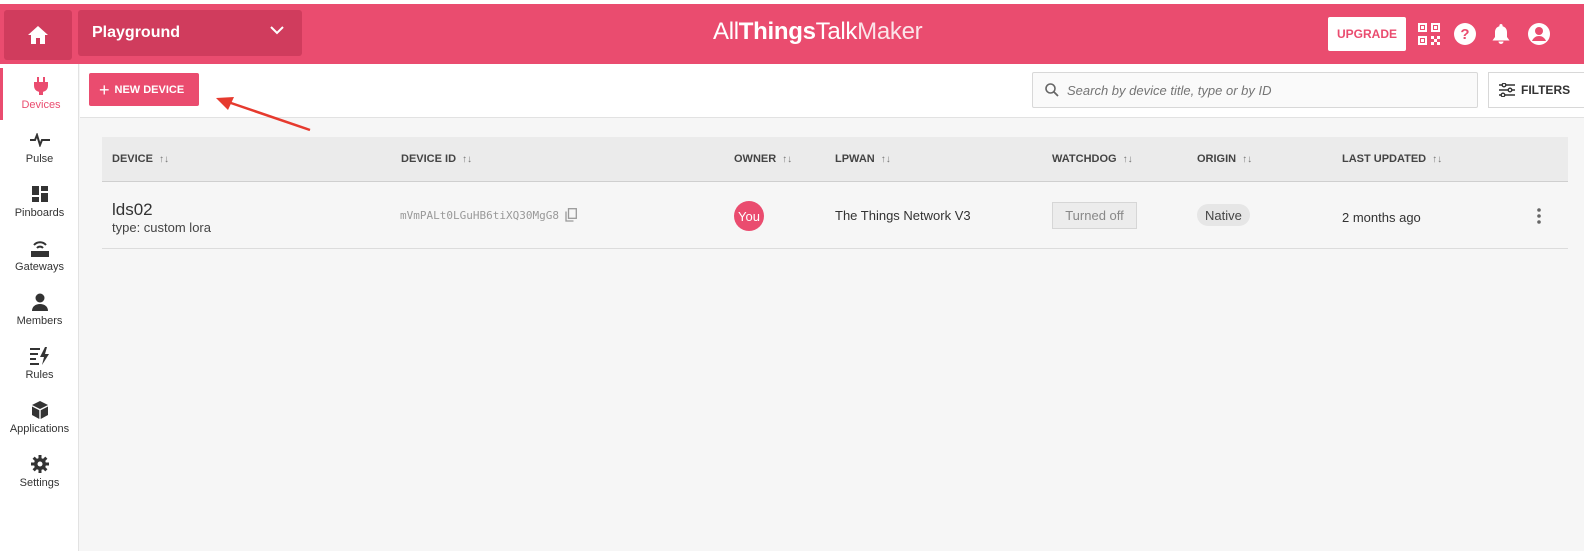  What do you see at coordinates (136, 32) in the screenshot?
I see `workspace-name: Playground` at bounding box center [136, 32].